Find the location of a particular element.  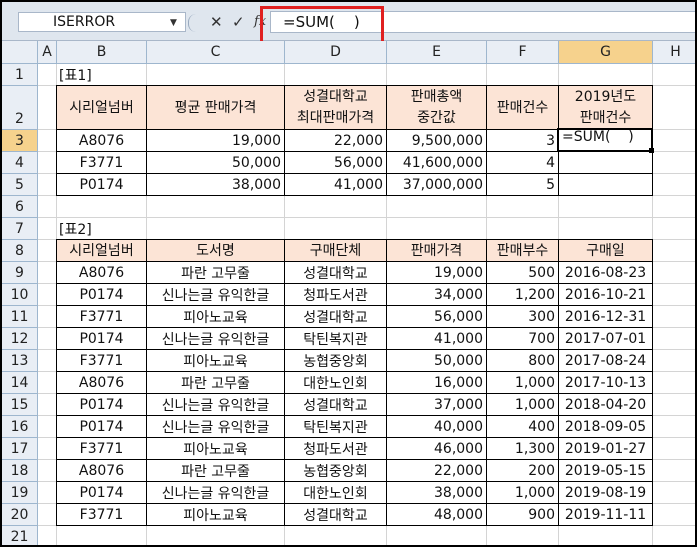

column-header-f: F is located at coordinates (523, 52).